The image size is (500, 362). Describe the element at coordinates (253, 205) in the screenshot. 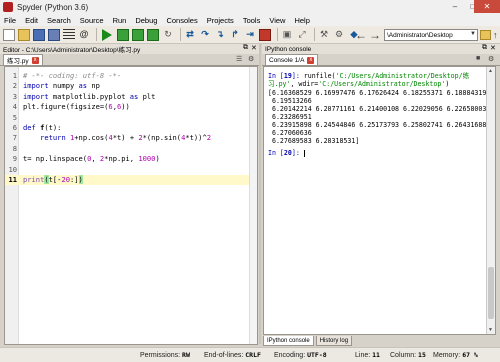

I see `editor-scrollbar` at that location.